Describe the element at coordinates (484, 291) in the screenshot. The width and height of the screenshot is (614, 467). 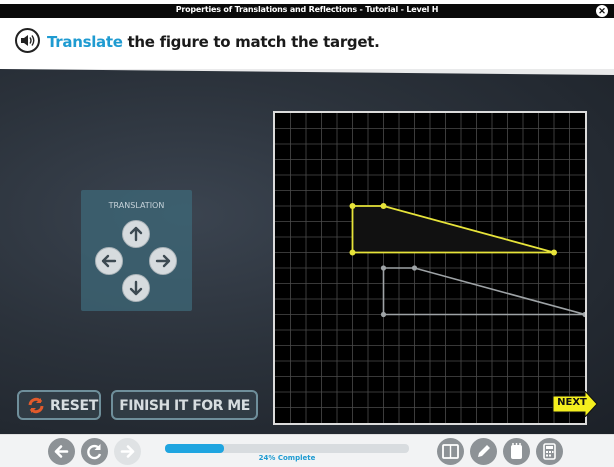
I see `target-figure` at that location.